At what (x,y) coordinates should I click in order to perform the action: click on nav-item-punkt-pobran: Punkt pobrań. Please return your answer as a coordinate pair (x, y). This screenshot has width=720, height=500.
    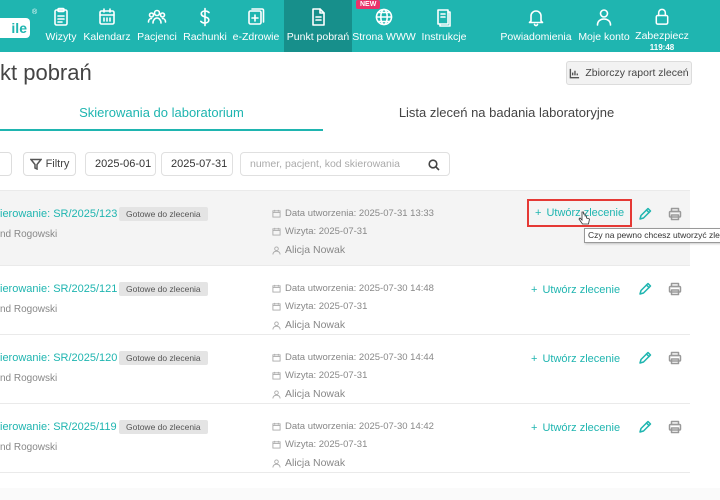
    Looking at the image, I should click on (318, 26).